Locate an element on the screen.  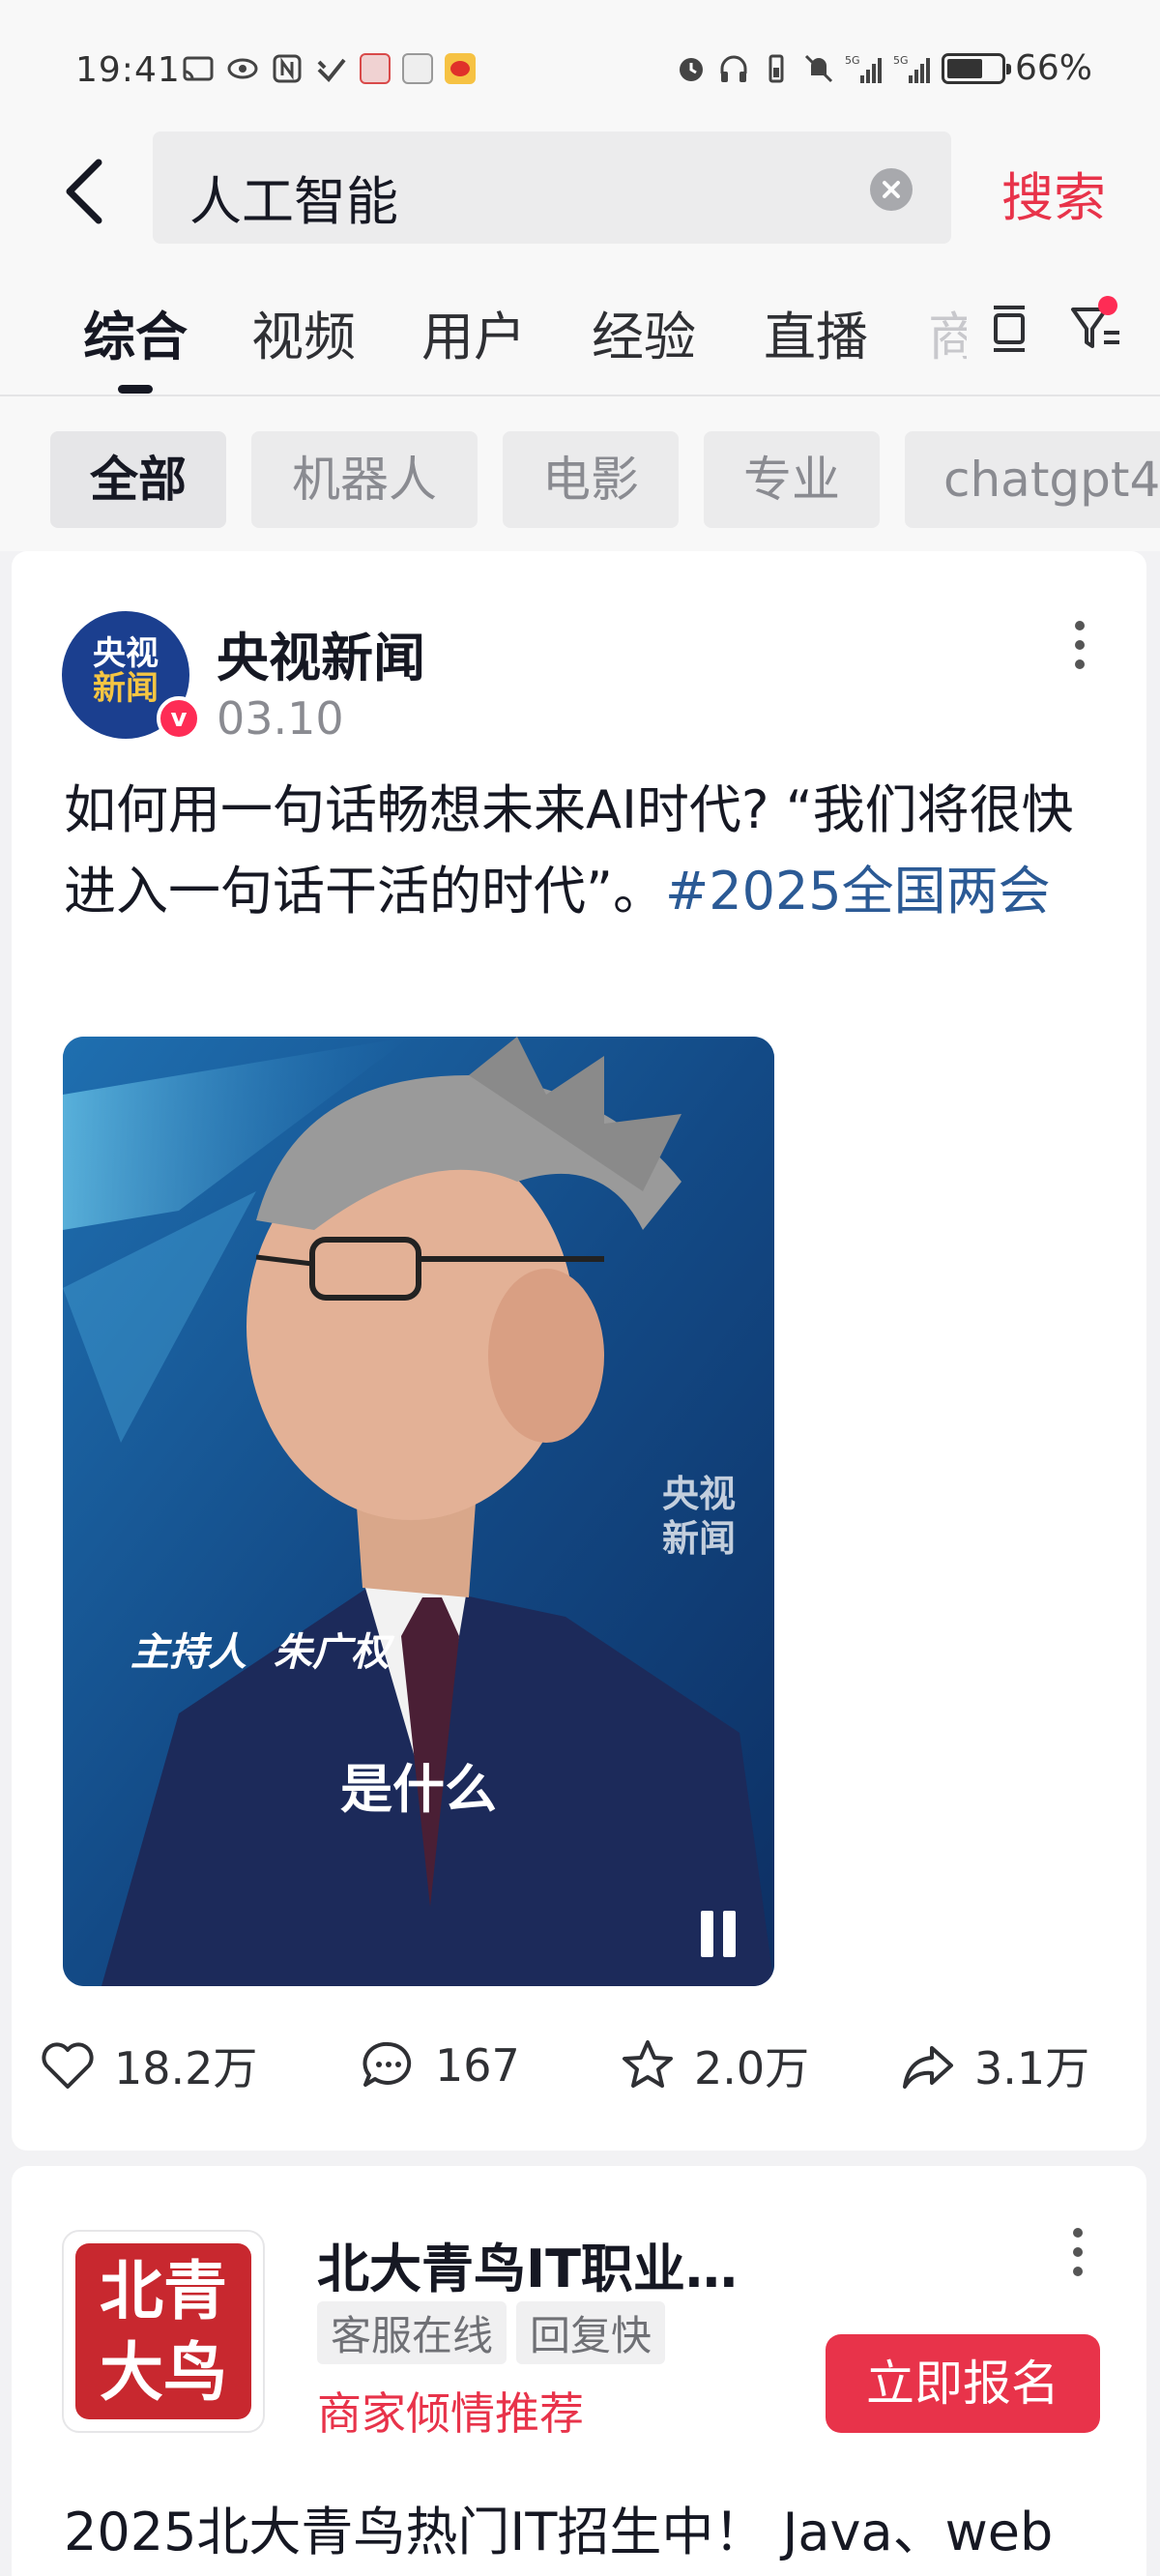
tab-users: 用户 is located at coordinates (473, 332).